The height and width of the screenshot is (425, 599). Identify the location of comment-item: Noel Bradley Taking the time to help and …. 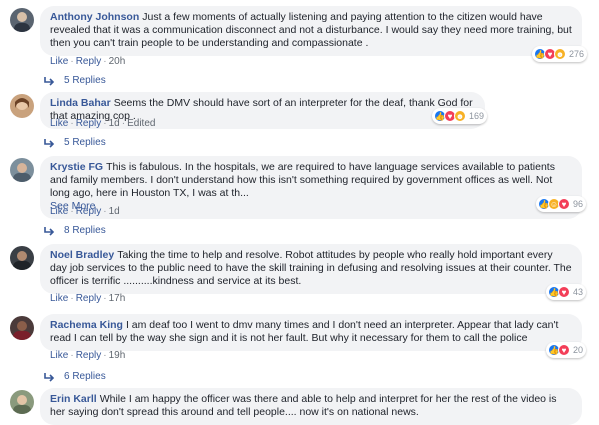
(299, 275).